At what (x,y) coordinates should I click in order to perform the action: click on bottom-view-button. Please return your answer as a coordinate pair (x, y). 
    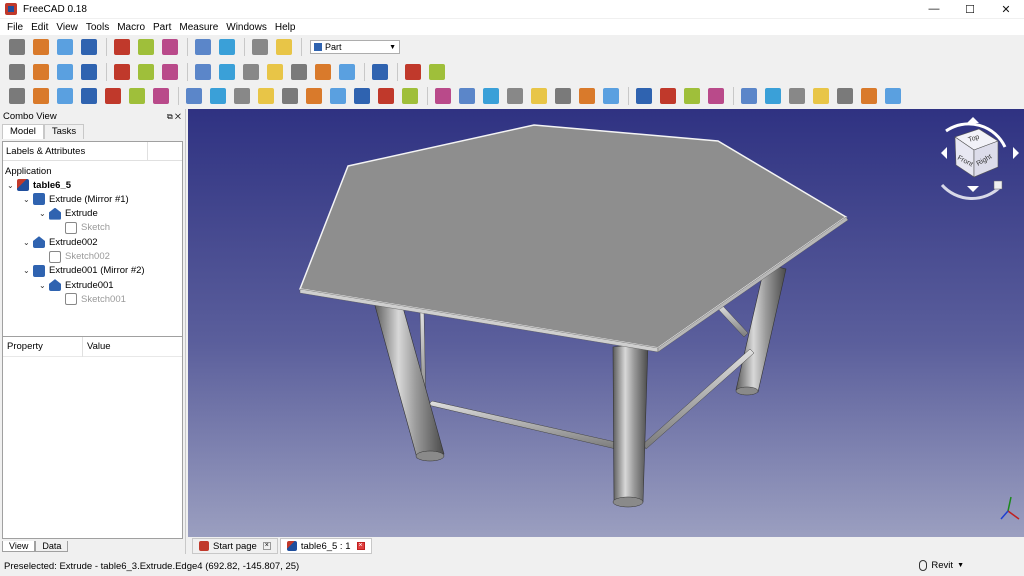
    Looking at the image, I should click on (323, 72).